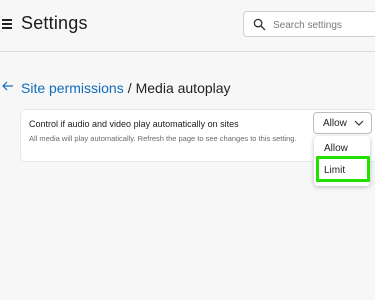  Describe the element at coordinates (183, 88) in the screenshot. I see `breadcrumb-current: Media autoplay` at that location.